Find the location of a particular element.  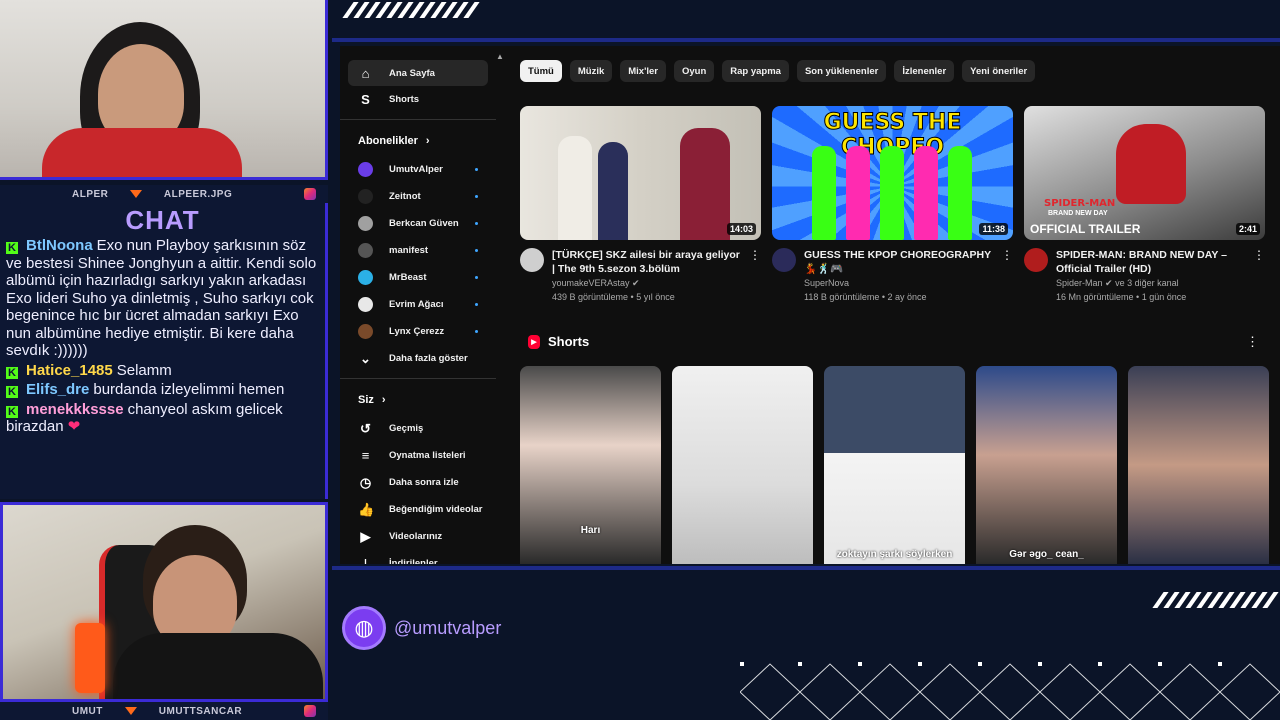

video-duration: 11:38 is located at coordinates (993, 229).